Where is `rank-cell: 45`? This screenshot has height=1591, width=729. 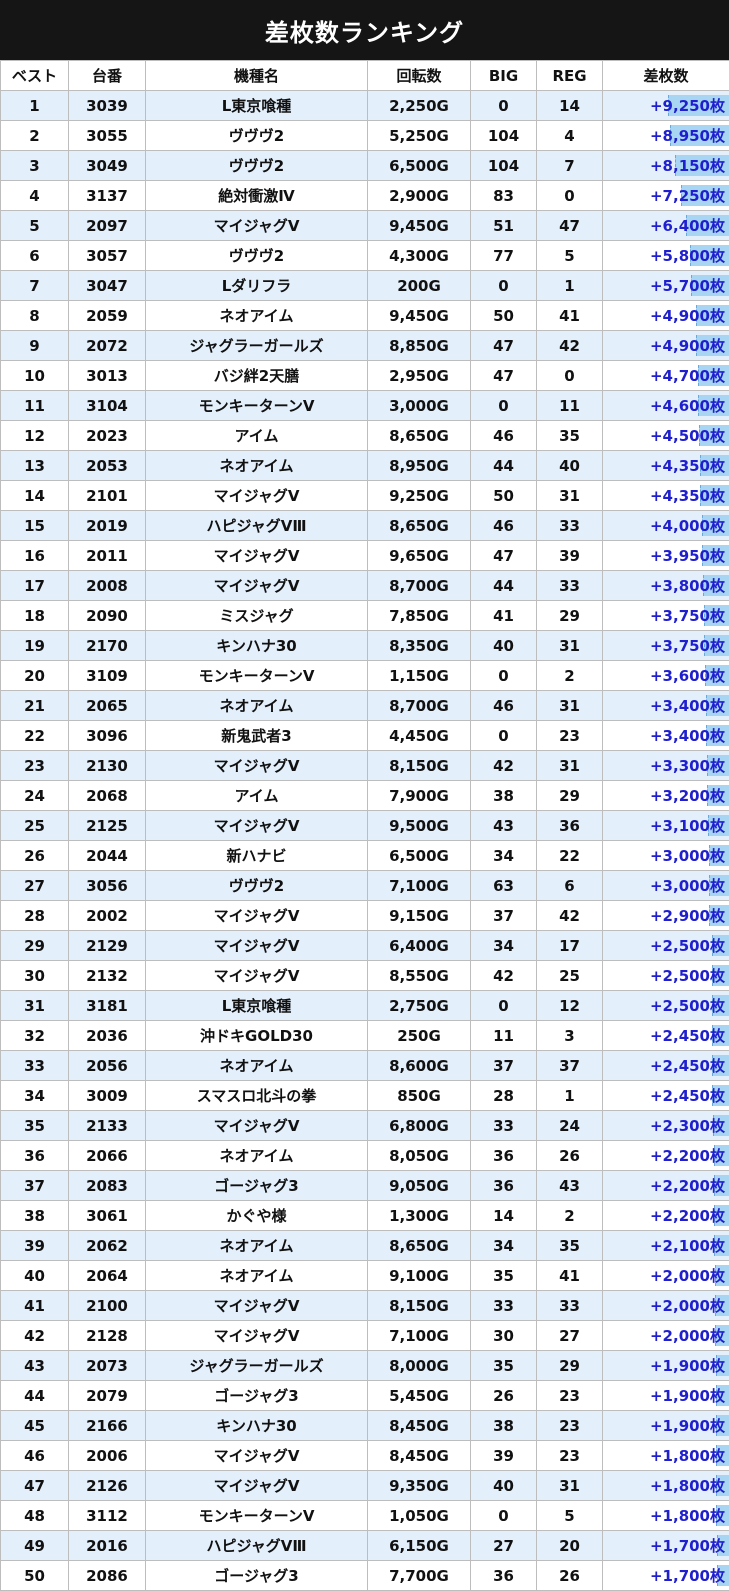
rank-cell: 45 is located at coordinates (34, 1425).